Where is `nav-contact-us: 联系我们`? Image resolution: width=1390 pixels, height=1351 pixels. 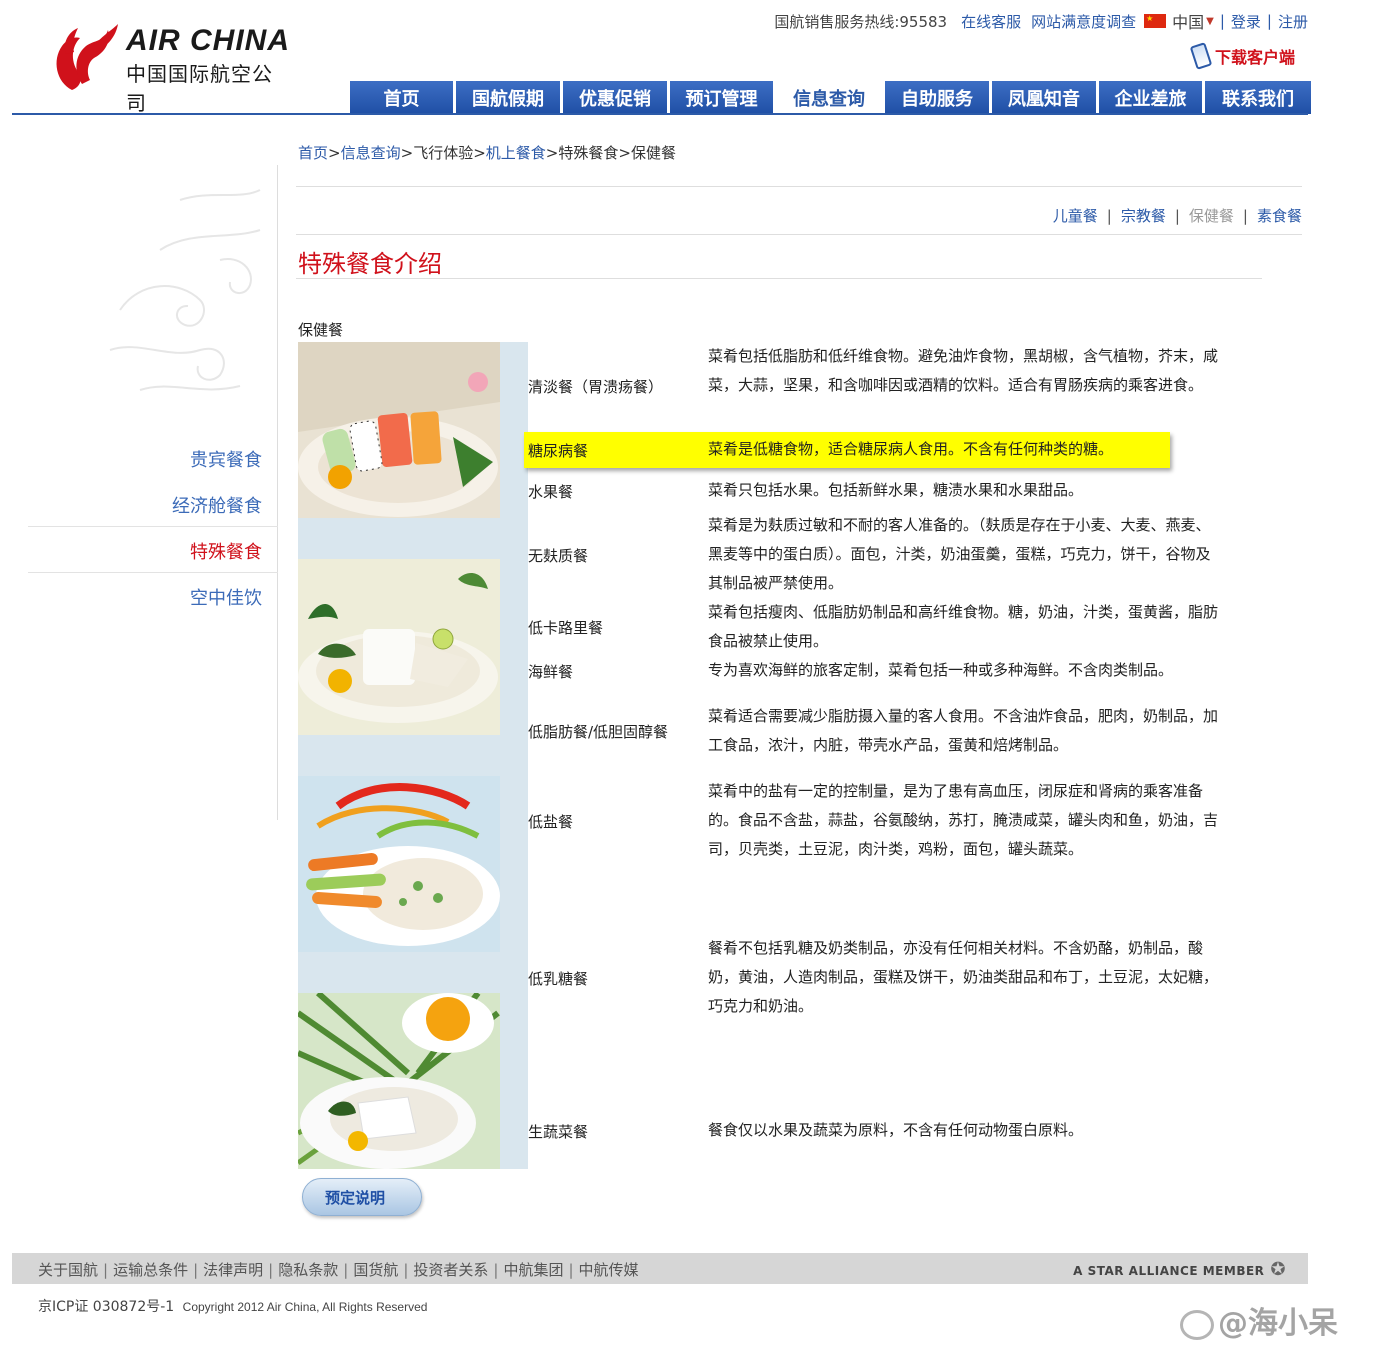 nav-contact-us: 联系我们 is located at coordinates (1258, 97).